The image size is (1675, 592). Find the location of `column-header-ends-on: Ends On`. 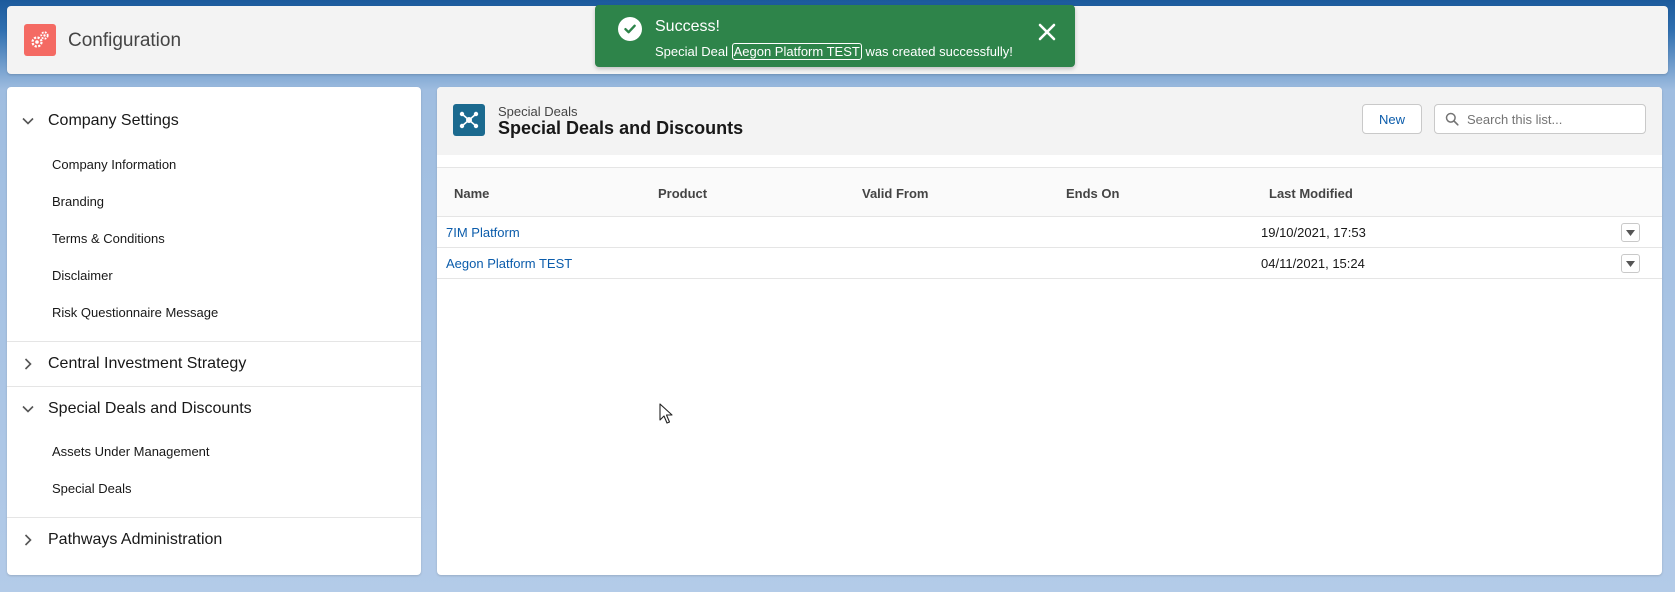

column-header-ends-on: Ends On is located at coordinates (1092, 193).